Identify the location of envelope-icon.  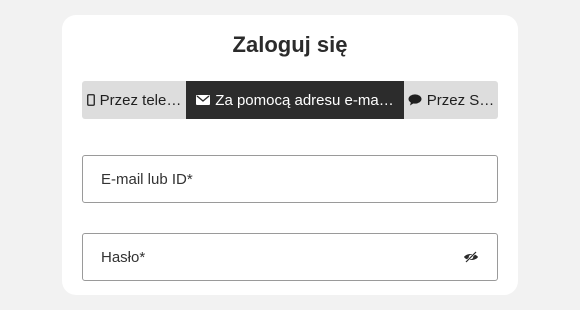
(203, 100).